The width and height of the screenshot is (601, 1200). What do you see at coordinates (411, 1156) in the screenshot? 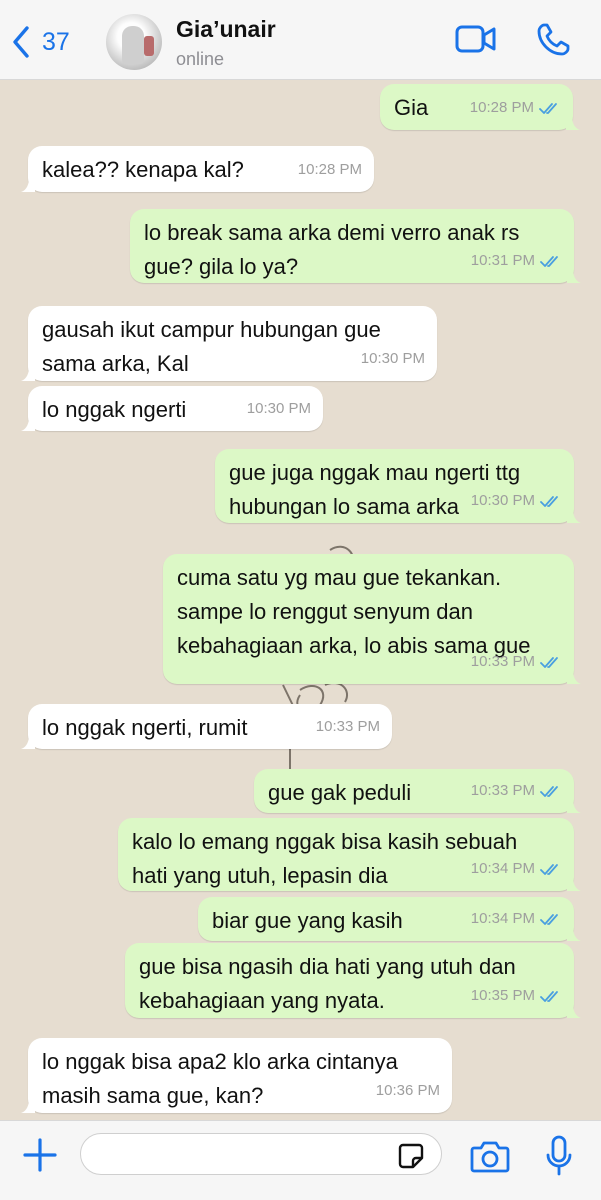
I see `sticker-icon` at bounding box center [411, 1156].